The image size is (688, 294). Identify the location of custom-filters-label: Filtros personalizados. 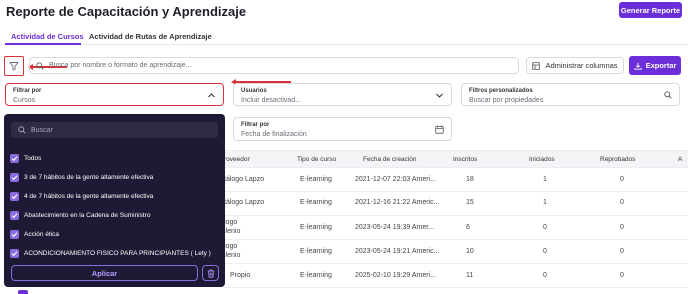
(501, 91).